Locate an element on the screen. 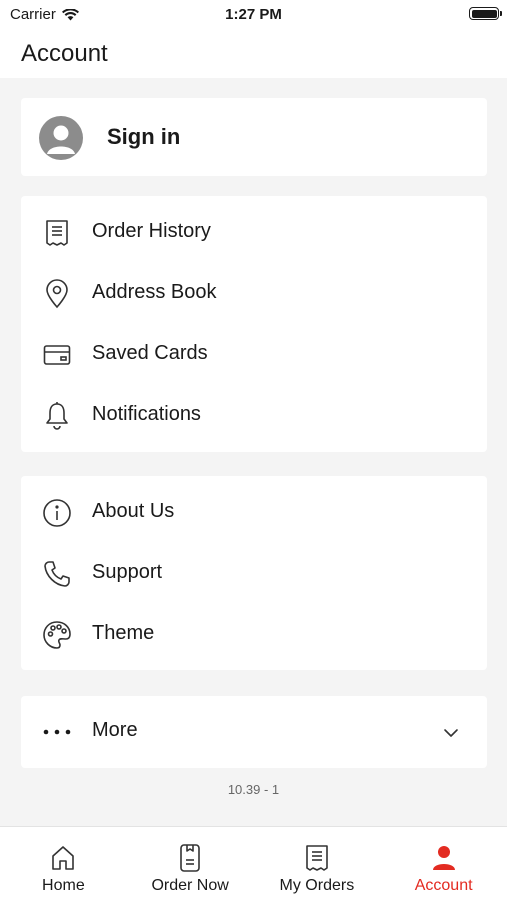 The image size is (507, 900). tab-label: My Orders is located at coordinates (317, 885).